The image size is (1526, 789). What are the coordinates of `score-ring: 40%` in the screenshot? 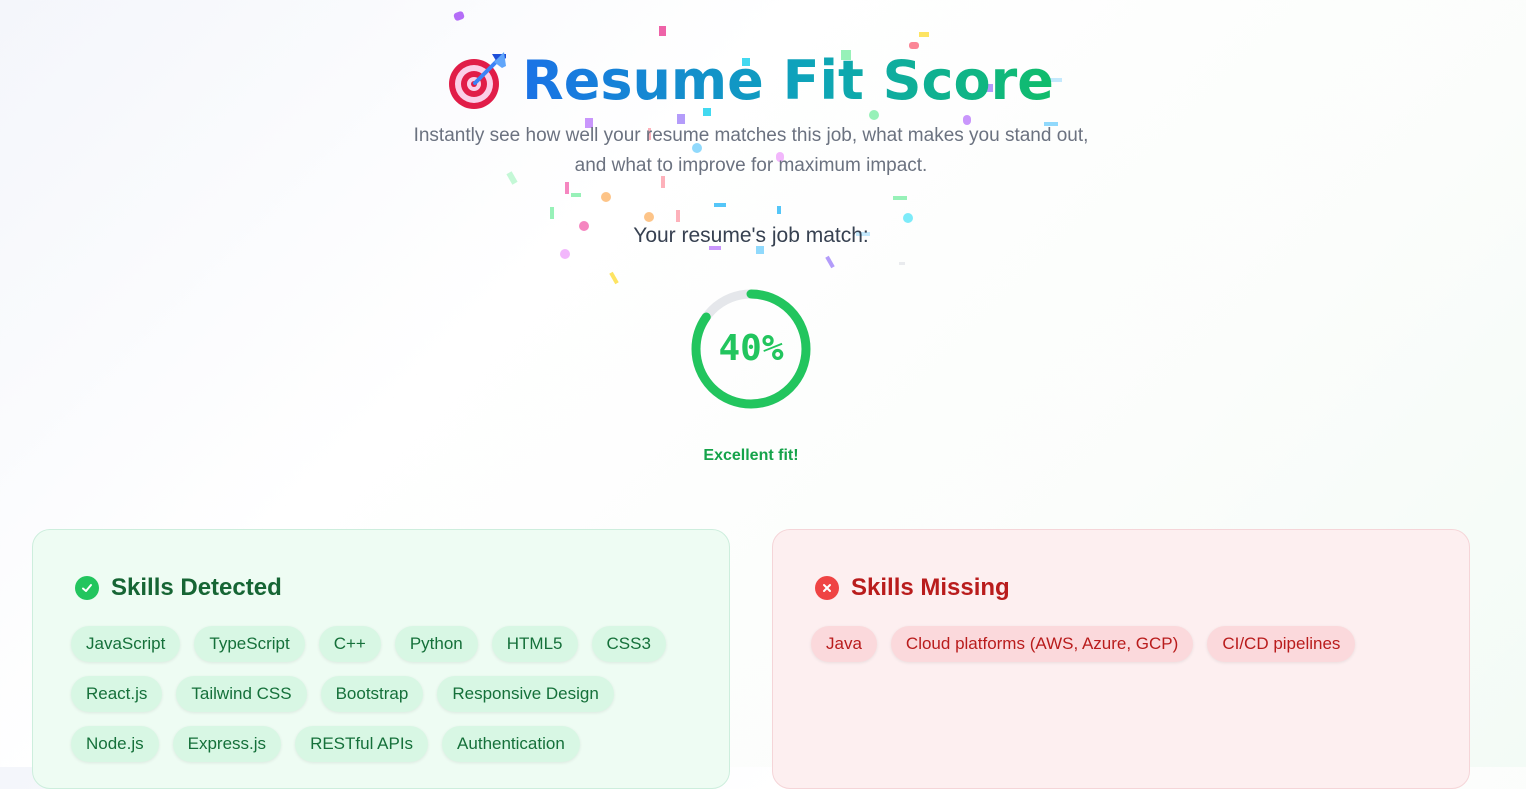 It's located at (751, 349).